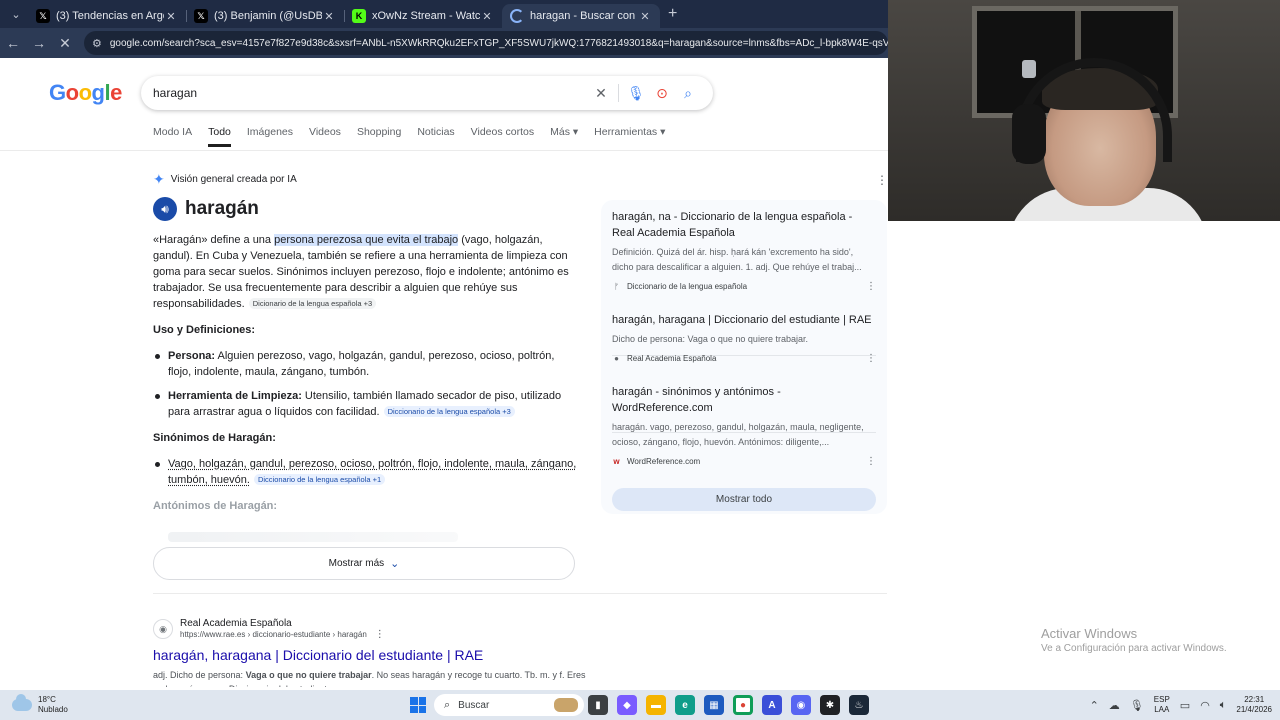  What do you see at coordinates (685, 705) in the screenshot?
I see `edge-icon: e` at bounding box center [685, 705].